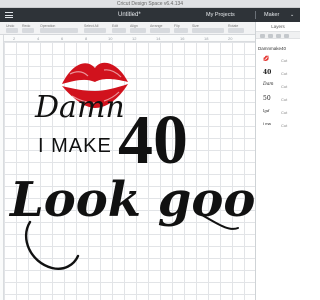 The width and height of the screenshot is (320, 300). I want to click on layer-item: lgd Cut, so click(279, 112).